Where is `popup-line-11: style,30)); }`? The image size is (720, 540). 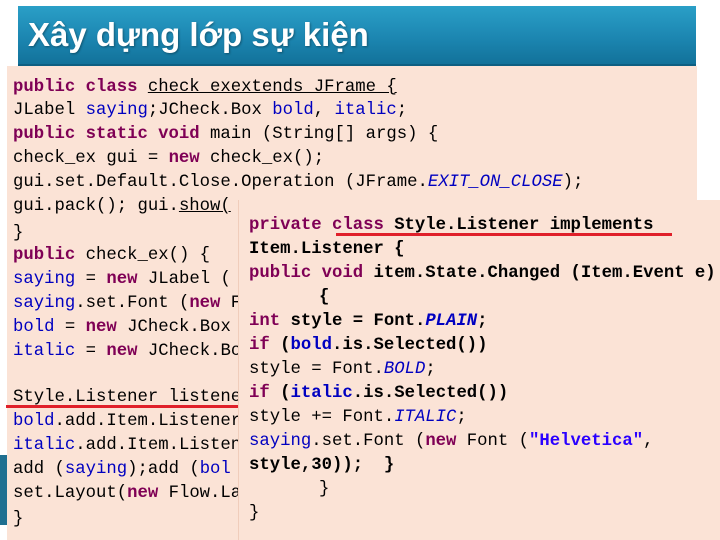 popup-line-11: style,30)); } is located at coordinates (321, 466).